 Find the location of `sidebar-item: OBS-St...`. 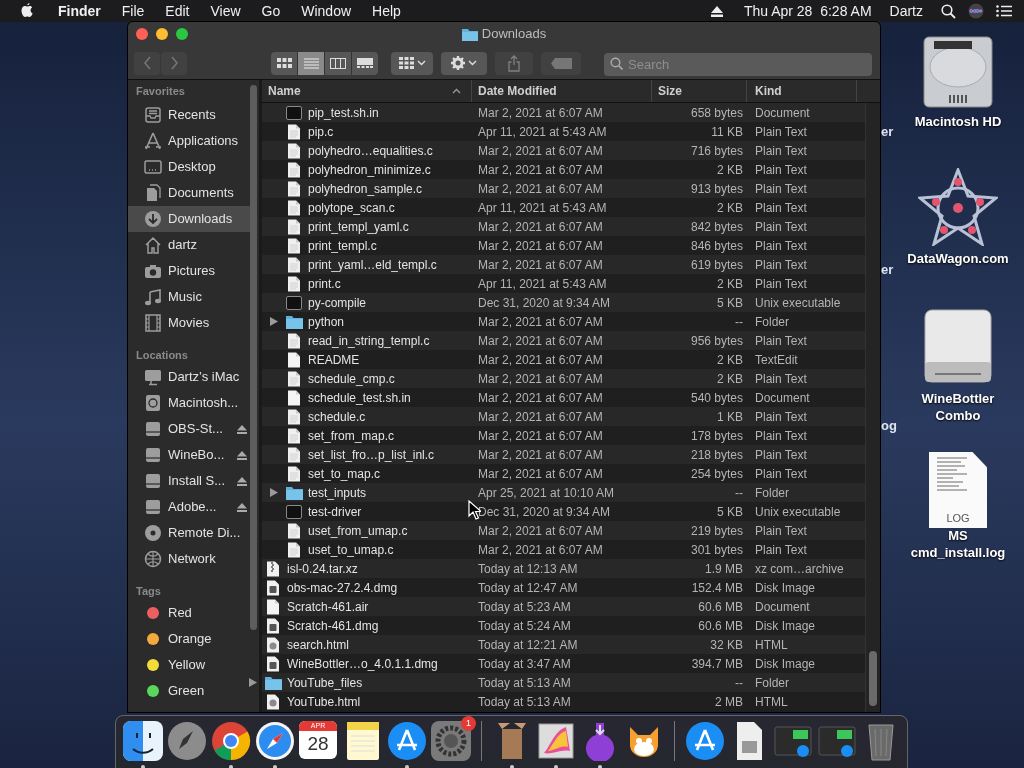

sidebar-item: OBS-St... is located at coordinates (193, 429).